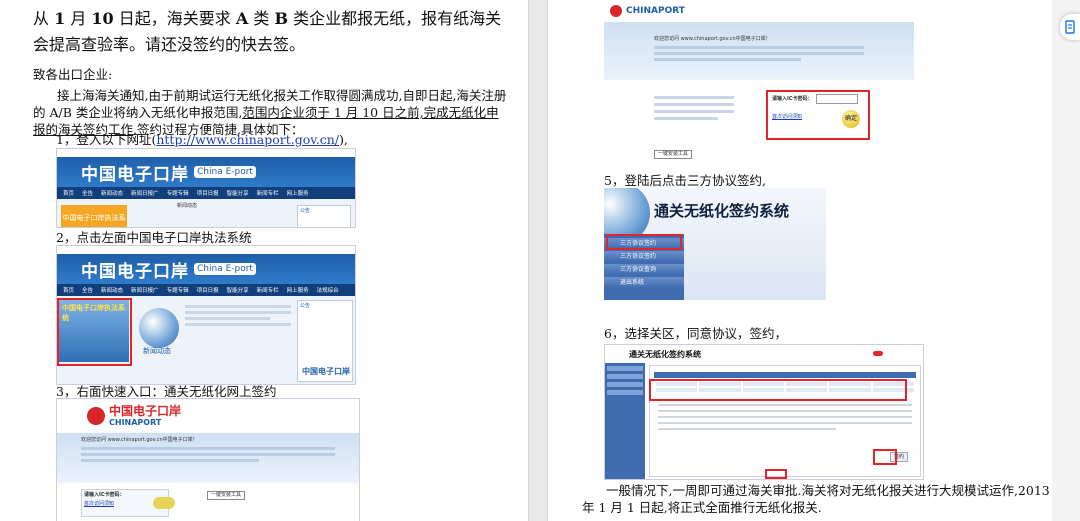 The width and height of the screenshot is (1080, 521). What do you see at coordinates (722, 211) in the screenshot?
I see `sign-system-title: 通关无纸化签约系统` at bounding box center [722, 211].